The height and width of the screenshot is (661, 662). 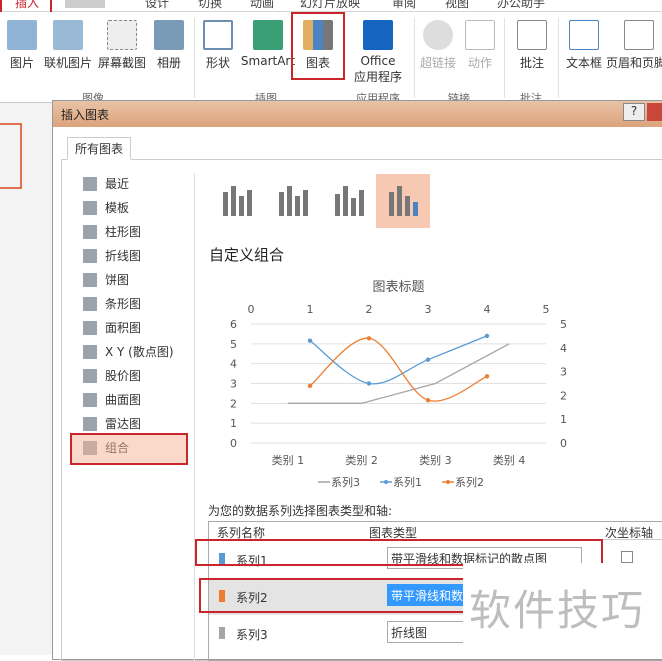 I want to click on office-apps-button: Office 应用程序, so click(x=378, y=52).